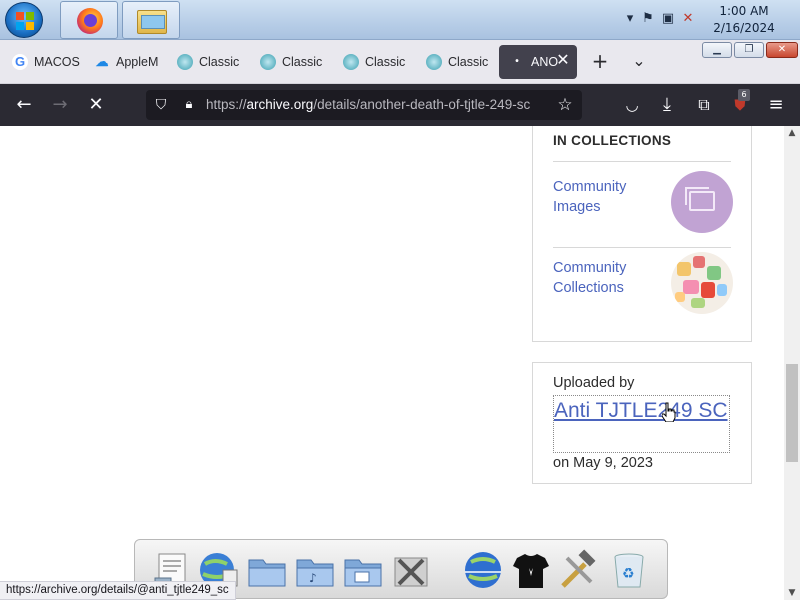 The height and width of the screenshot is (600, 800). I want to click on network-icon: ▣, so click(668, 19).